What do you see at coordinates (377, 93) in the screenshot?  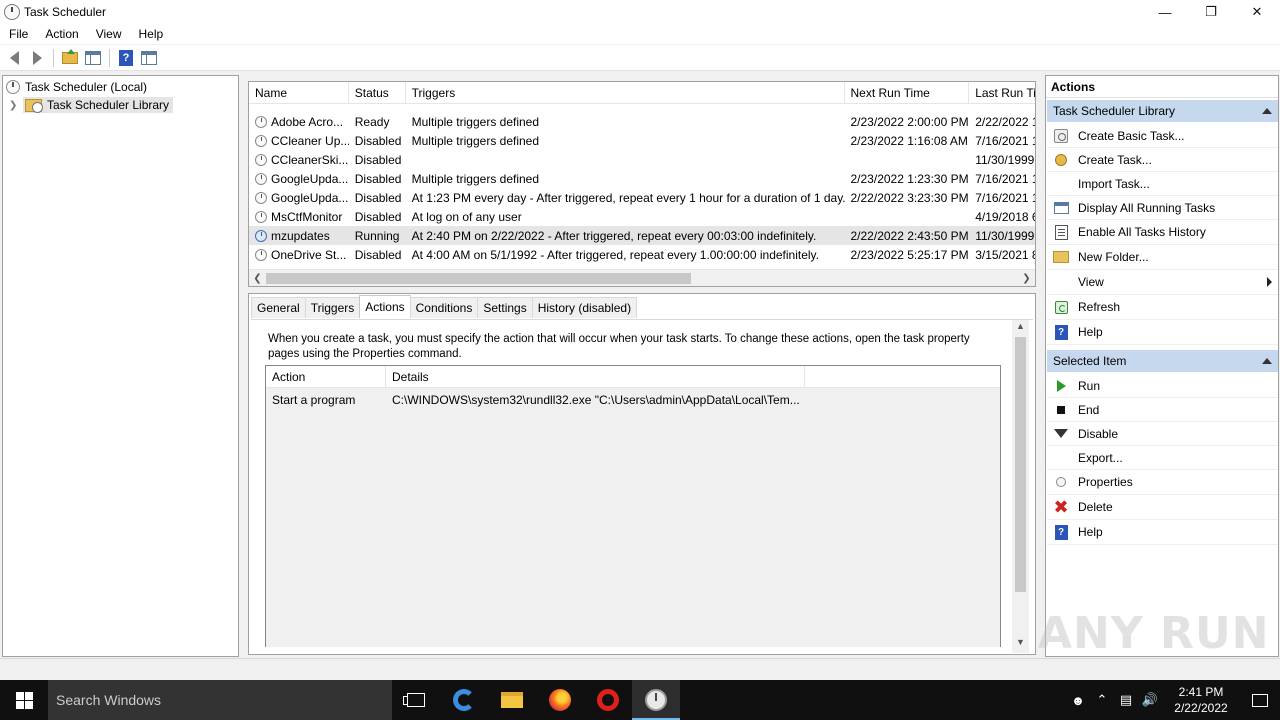 I see `column-status: Status` at bounding box center [377, 93].